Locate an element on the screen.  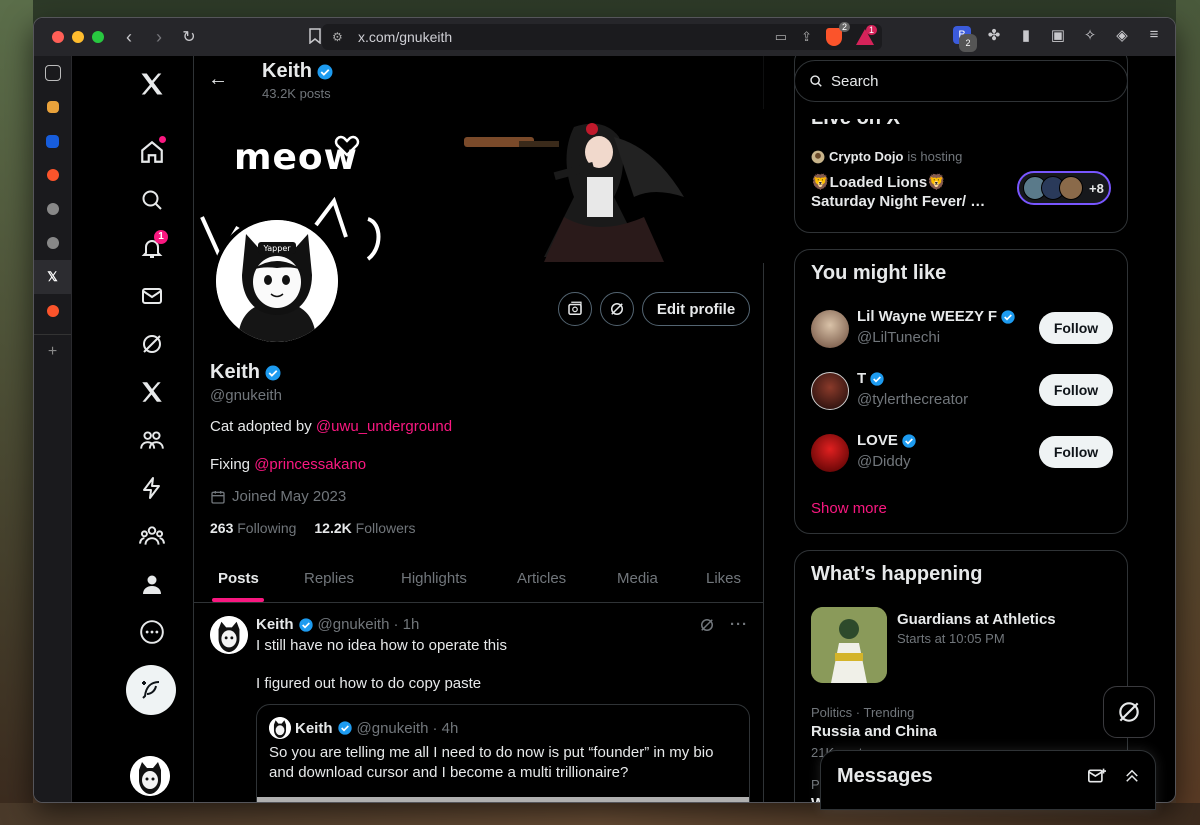
trend-name: Russia and China is located at coordinates (874, 731).